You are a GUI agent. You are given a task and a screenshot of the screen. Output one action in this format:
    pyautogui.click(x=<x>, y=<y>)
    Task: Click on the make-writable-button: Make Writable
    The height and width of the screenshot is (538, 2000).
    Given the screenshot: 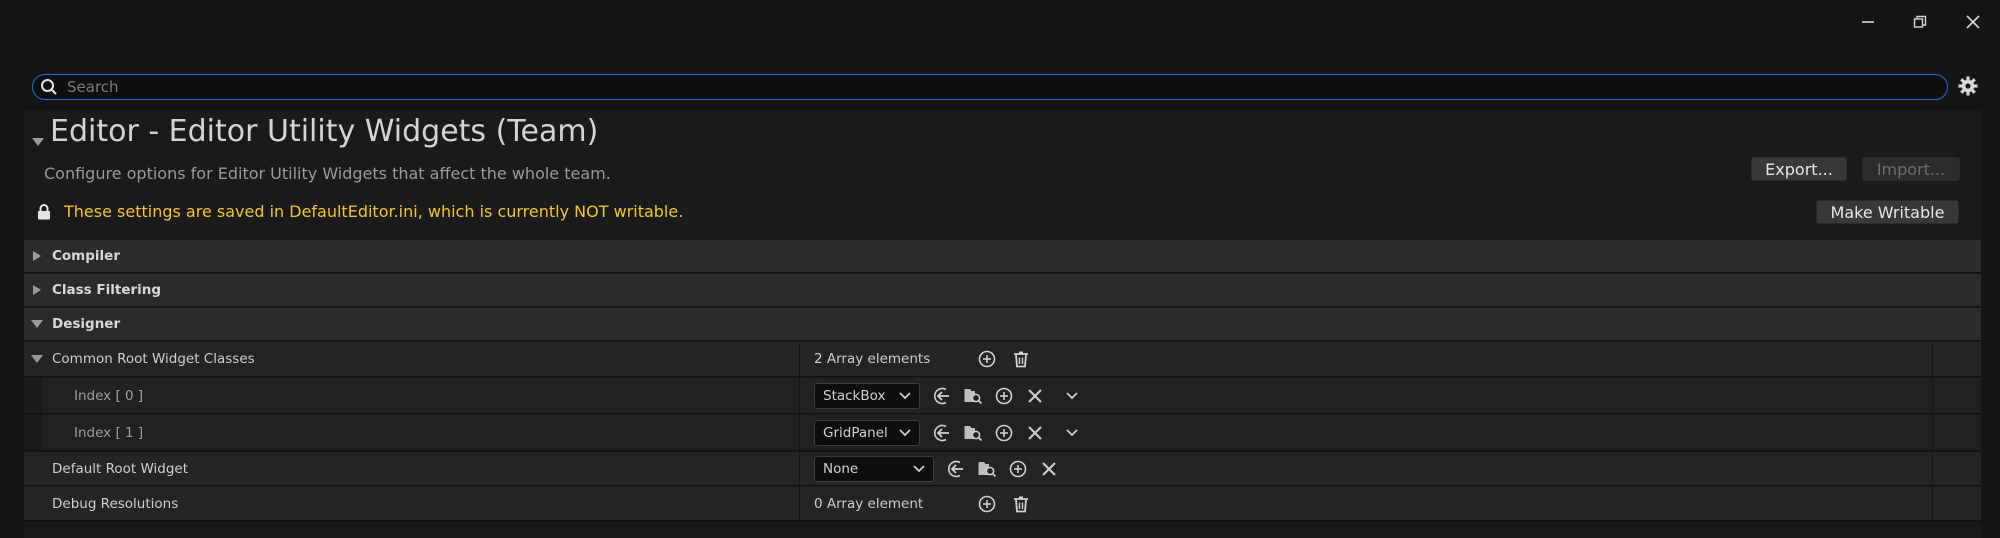 What is the action you would take?
    pyautogui.click(x=1887, y=212)
    